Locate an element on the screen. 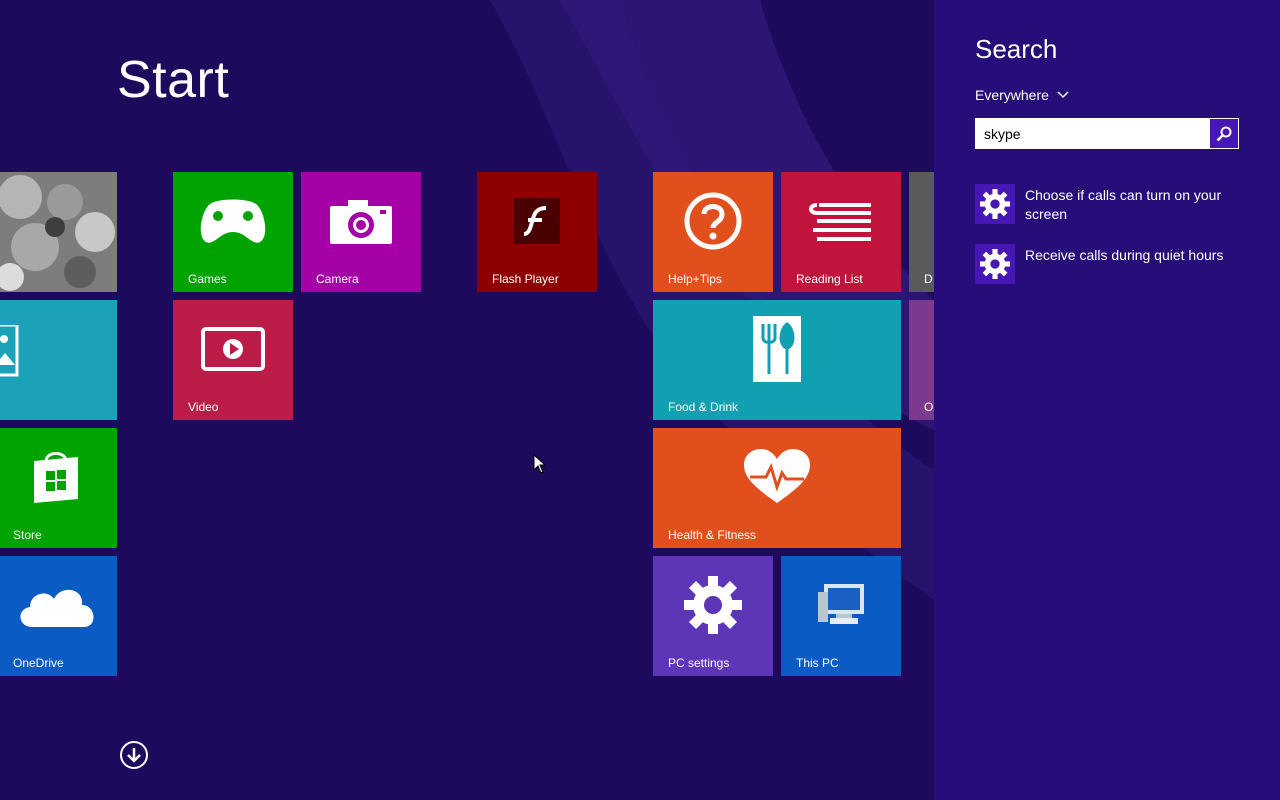 The width and height of the screenshot is (1280, 800). tile-label: Help+Tips is located at coordinates (695, 279).